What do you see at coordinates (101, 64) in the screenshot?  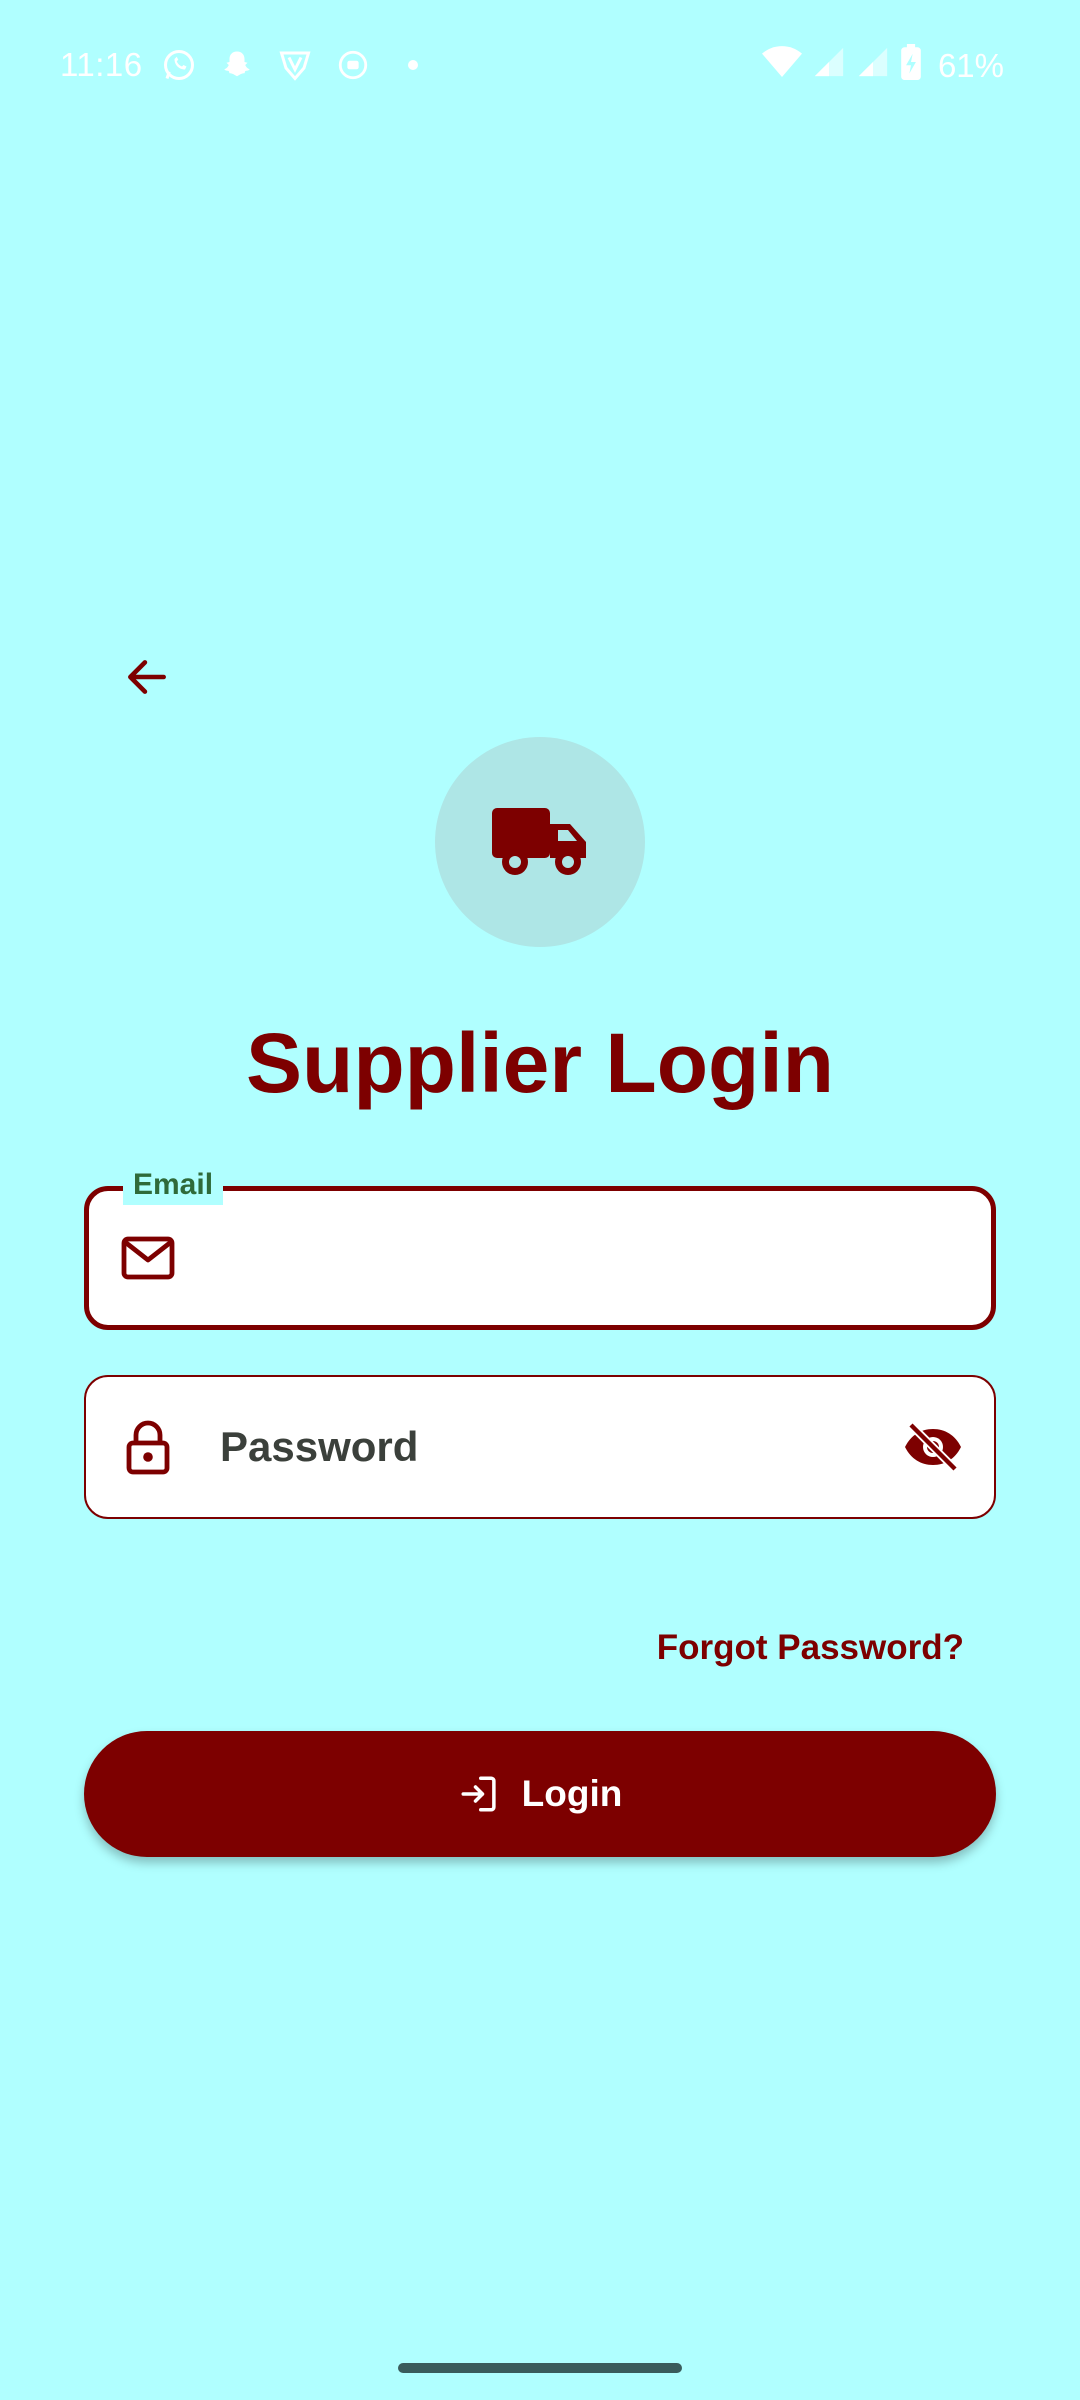 I see `status-time: 11:16` at bounding box center [101, 64].